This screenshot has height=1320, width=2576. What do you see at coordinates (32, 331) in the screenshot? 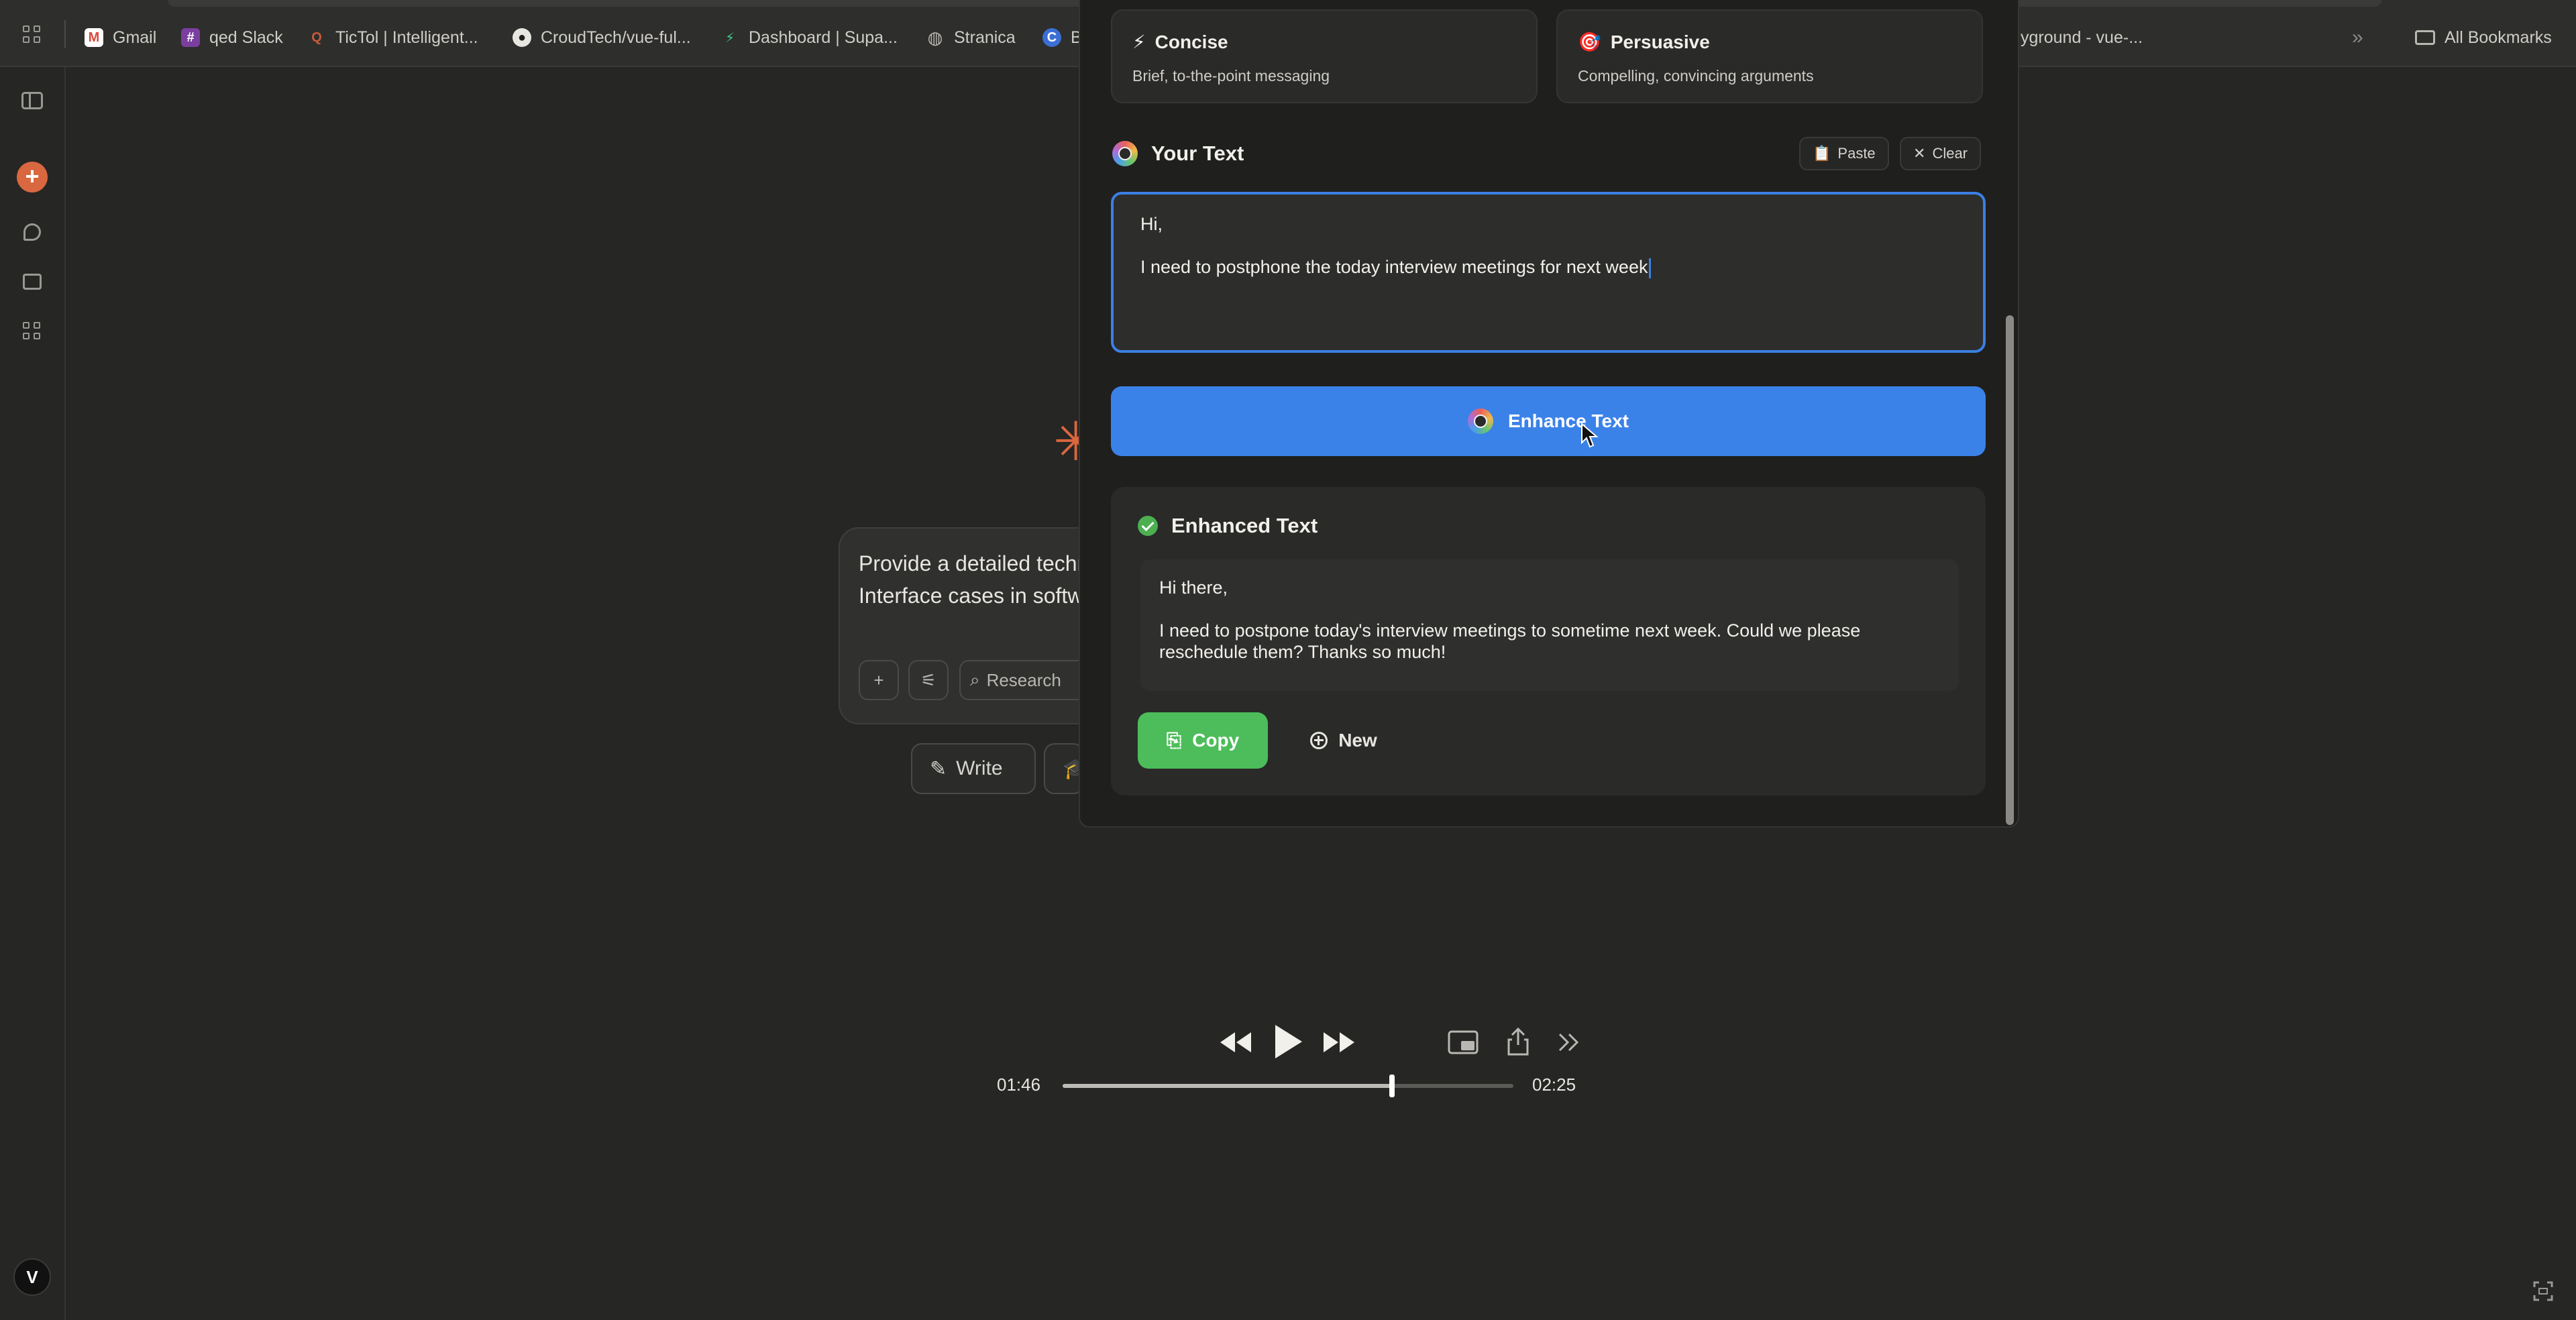
I see `artifacts-icon` at bounding box center [32, 331].